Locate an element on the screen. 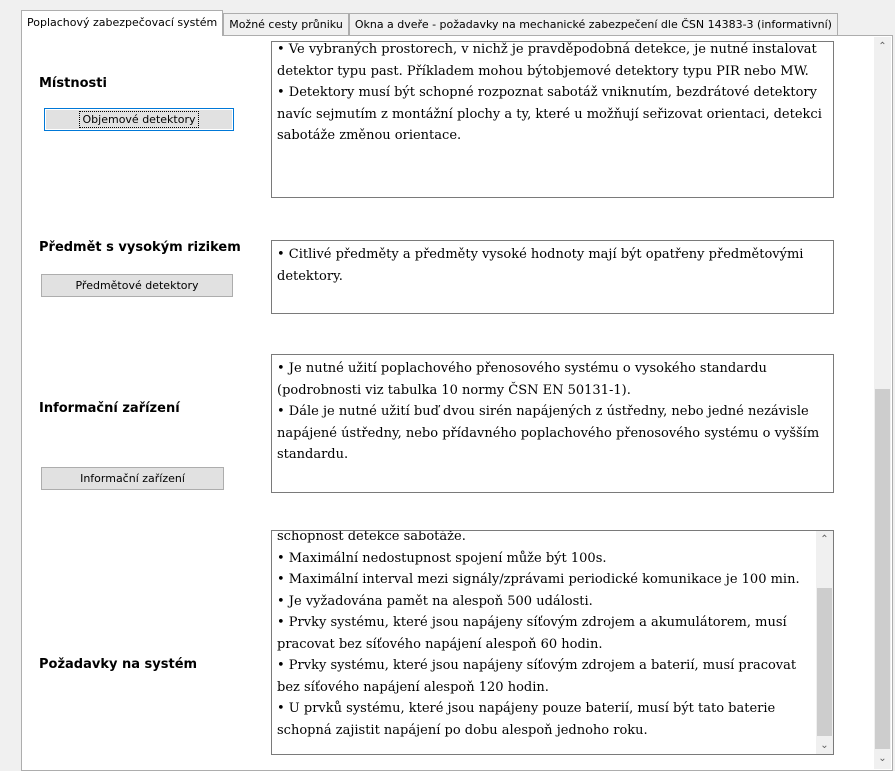  tab-alarm-system: Poplachový zabezpečovací systém is located at coordinates (122, 23).